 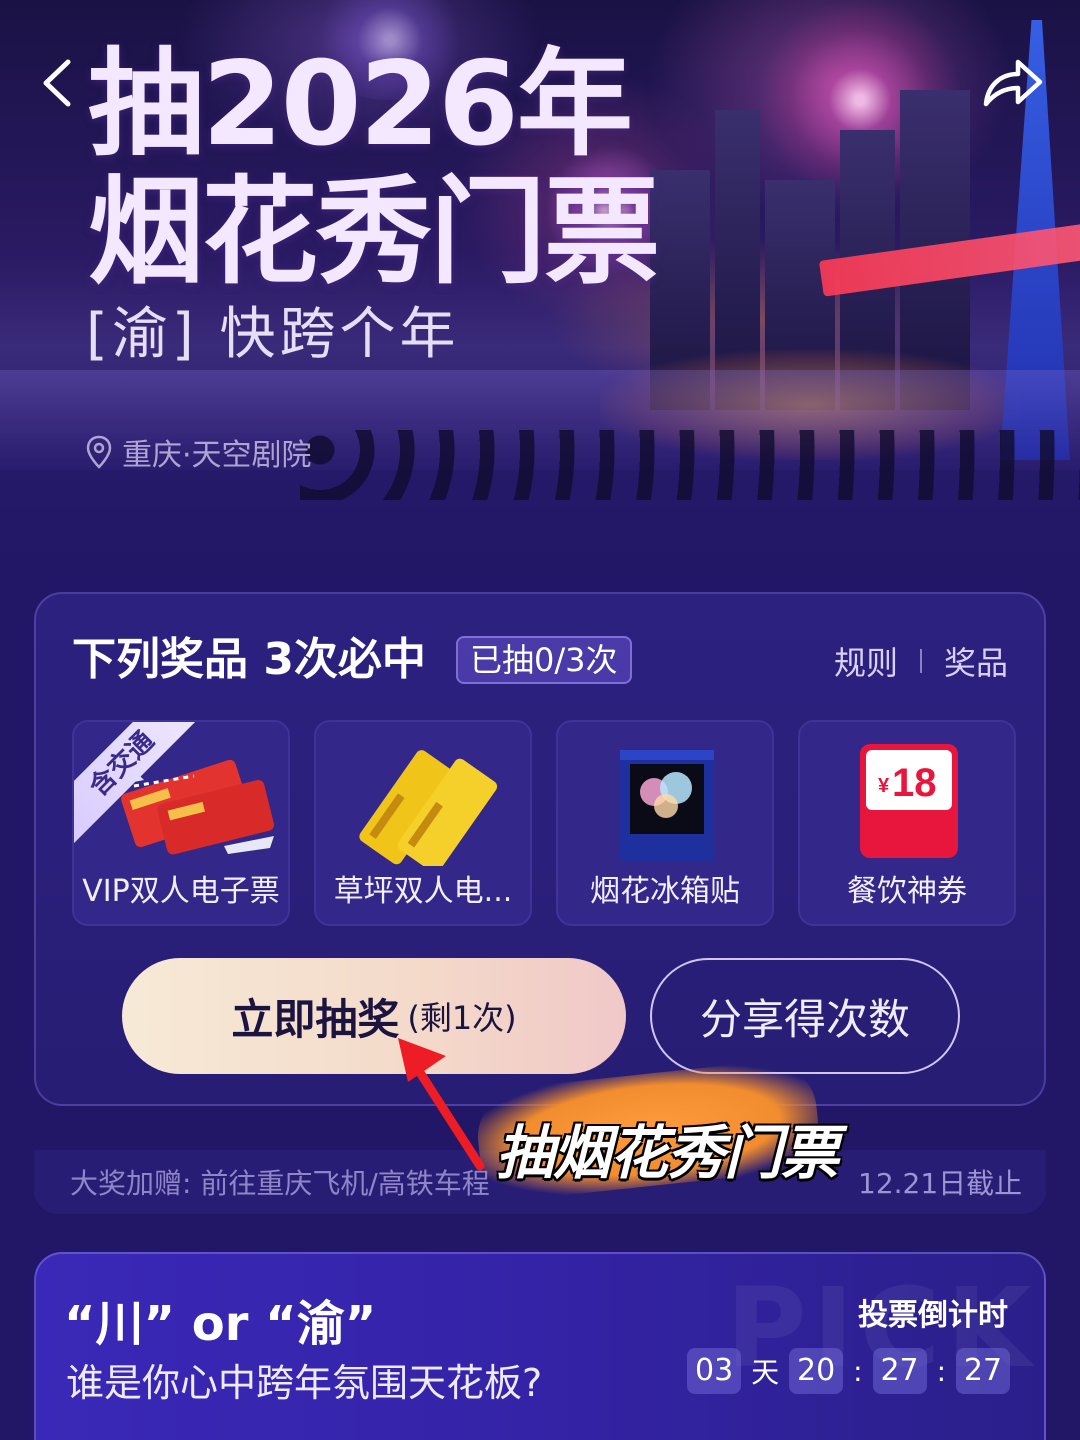 I want to click on prize-links: 规则 奖品, so click(x=921, y=661).